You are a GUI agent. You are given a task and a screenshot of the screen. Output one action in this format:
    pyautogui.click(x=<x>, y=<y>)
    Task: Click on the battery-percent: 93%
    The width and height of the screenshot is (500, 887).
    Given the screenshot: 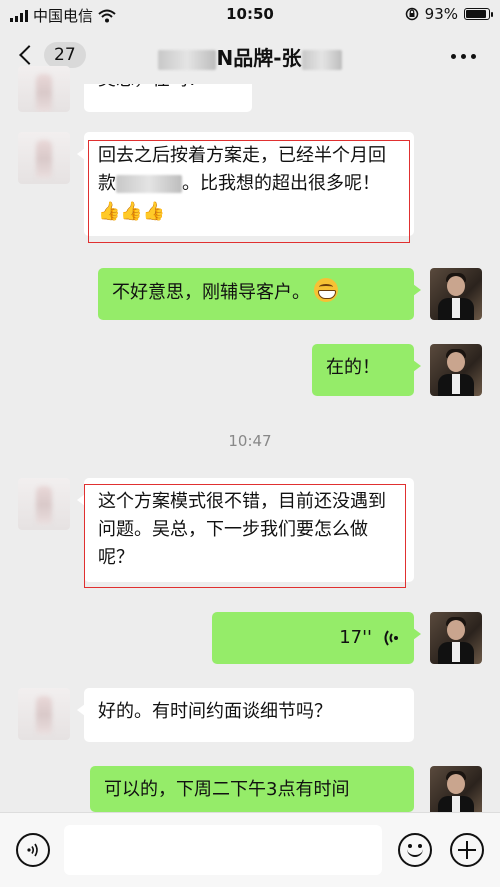 What is the action you would take?
    pyautogui.click(x=441, y=14)
    